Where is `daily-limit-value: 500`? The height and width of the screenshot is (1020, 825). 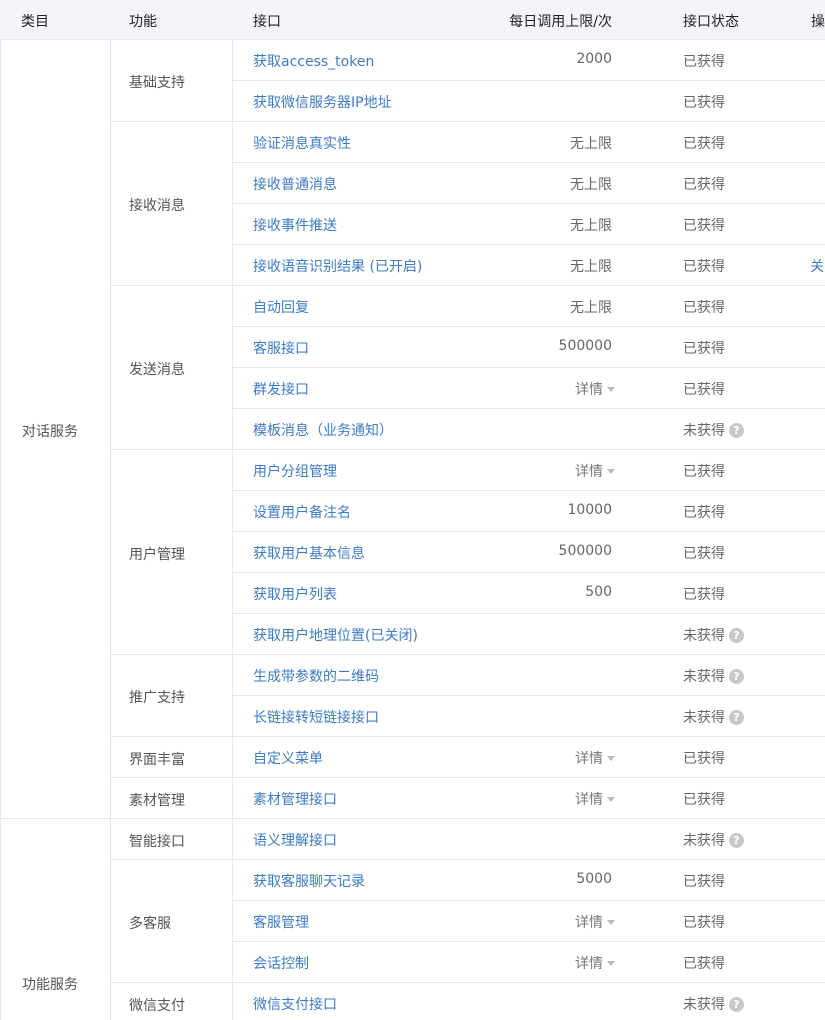
daily-limit-value: 500 is located at coordinates (598, 592).